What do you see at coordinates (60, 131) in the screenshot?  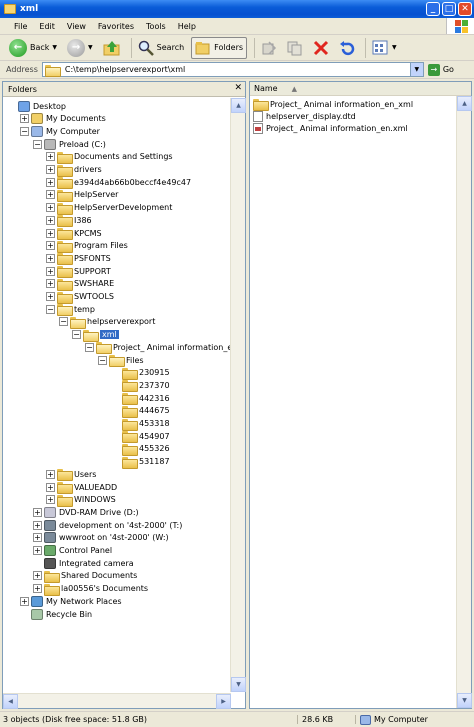 I see `tree-item: − My Computer` at bounding box center [60, 131].